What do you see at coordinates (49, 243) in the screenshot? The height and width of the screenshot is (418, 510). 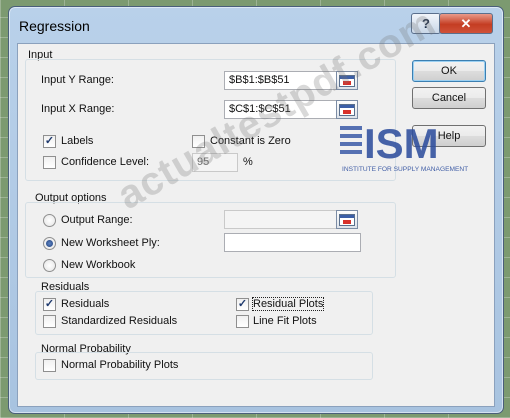 I see `new-worksheet-ply-radio` at bounding box center [49, 243].